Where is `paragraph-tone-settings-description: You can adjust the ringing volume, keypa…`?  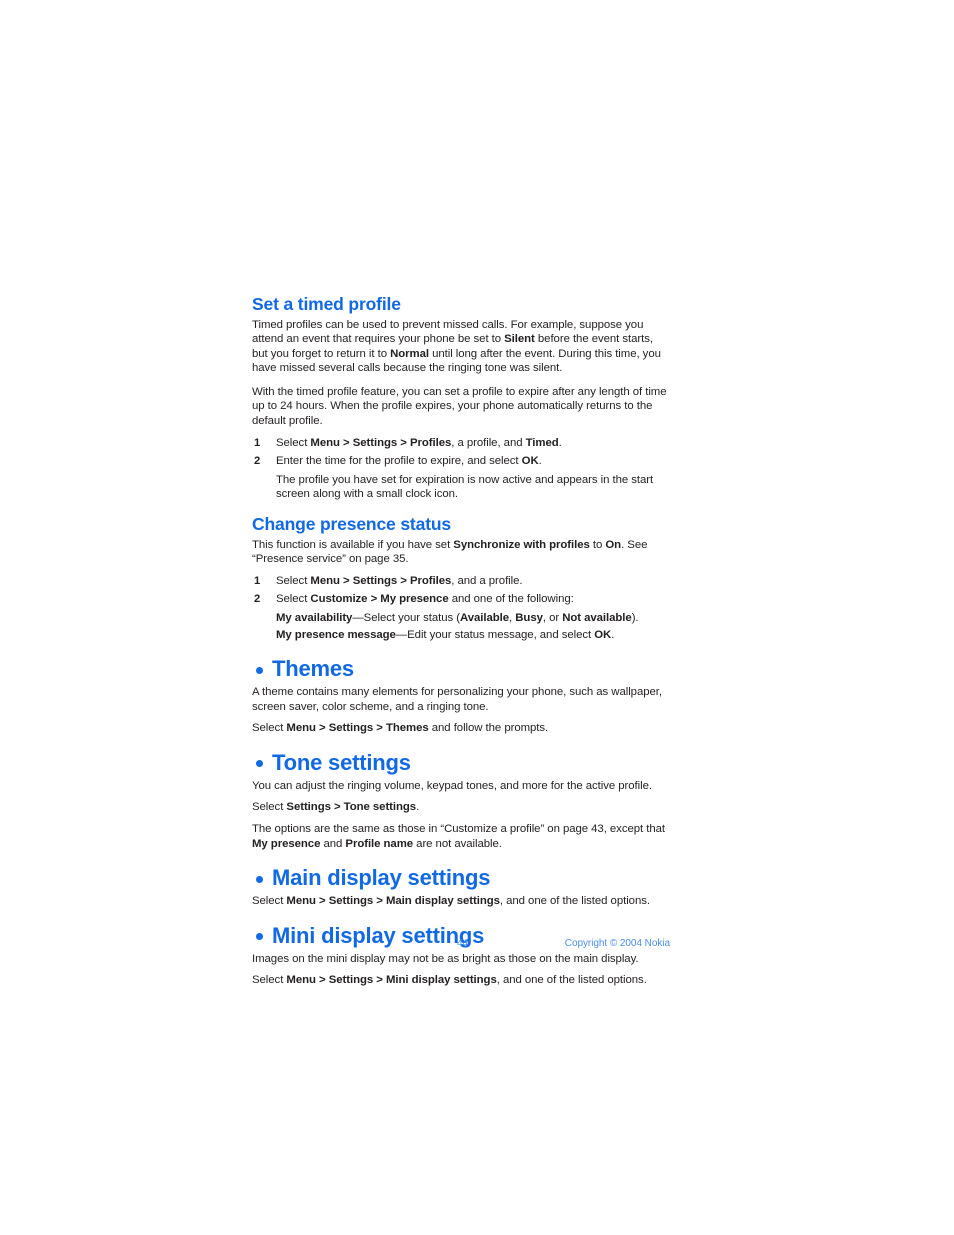
paragraph-tone-settings-description: You can adjust the ringing volume, keypa… is located at coordinates (452, 785).